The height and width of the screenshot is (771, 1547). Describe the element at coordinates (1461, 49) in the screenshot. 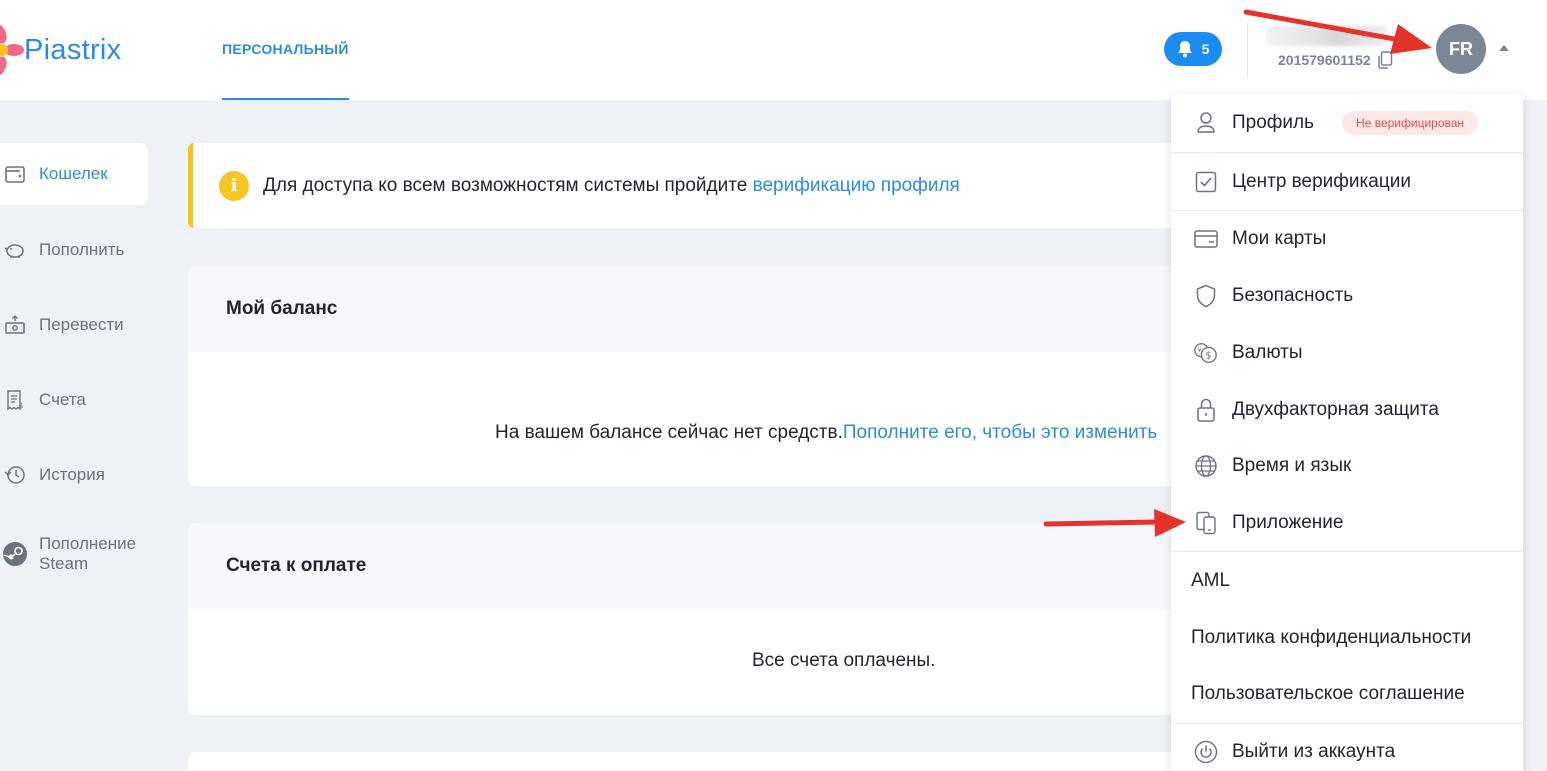

I see `avatar: FR` at that location.